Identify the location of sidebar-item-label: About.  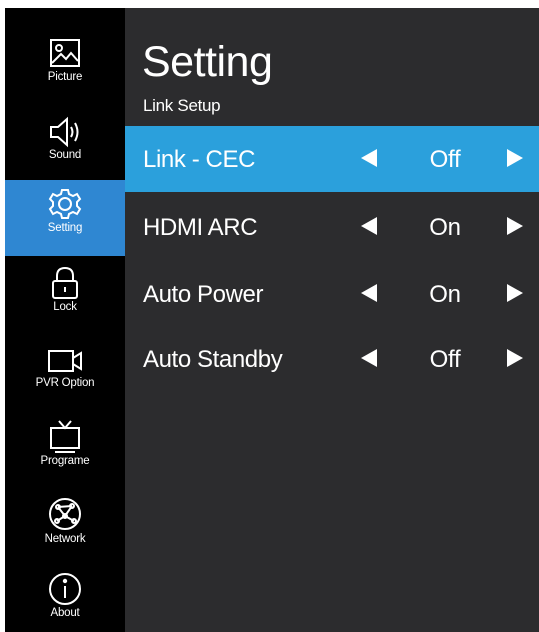
(65, 613).